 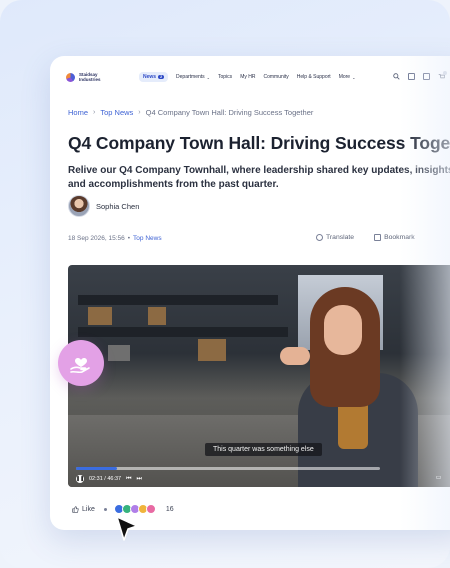 I want to click on nav-item-label: Topics, so click(x=225, y=77).